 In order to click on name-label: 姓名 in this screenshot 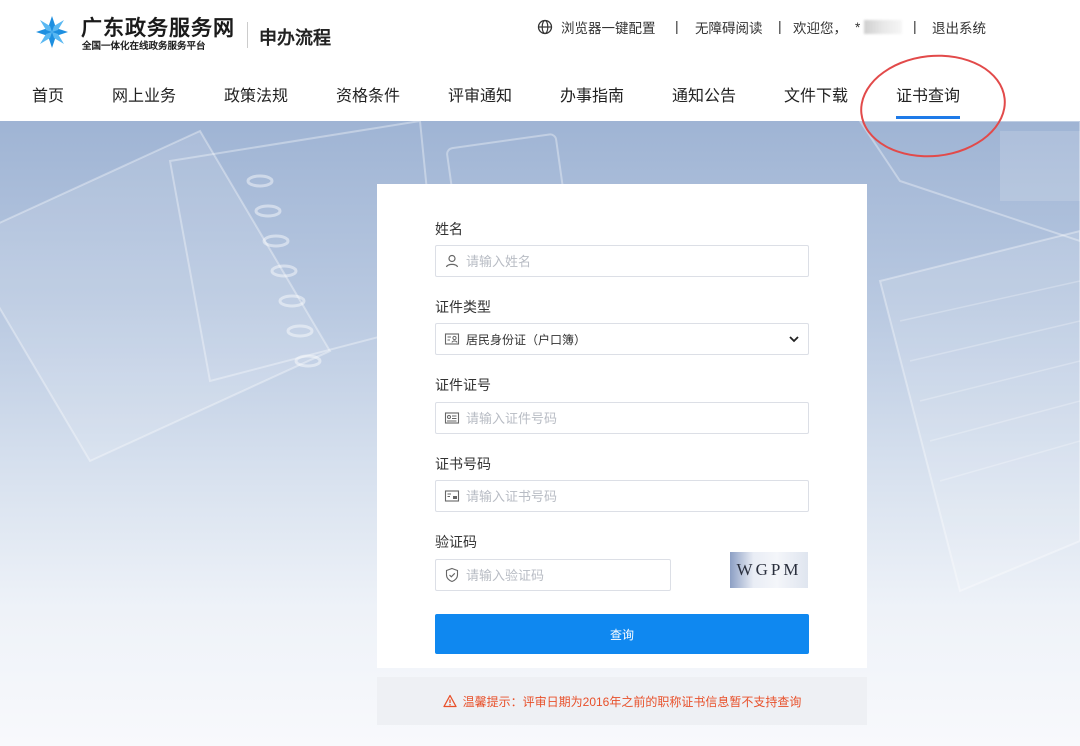, I will do `click(449, 229)`.